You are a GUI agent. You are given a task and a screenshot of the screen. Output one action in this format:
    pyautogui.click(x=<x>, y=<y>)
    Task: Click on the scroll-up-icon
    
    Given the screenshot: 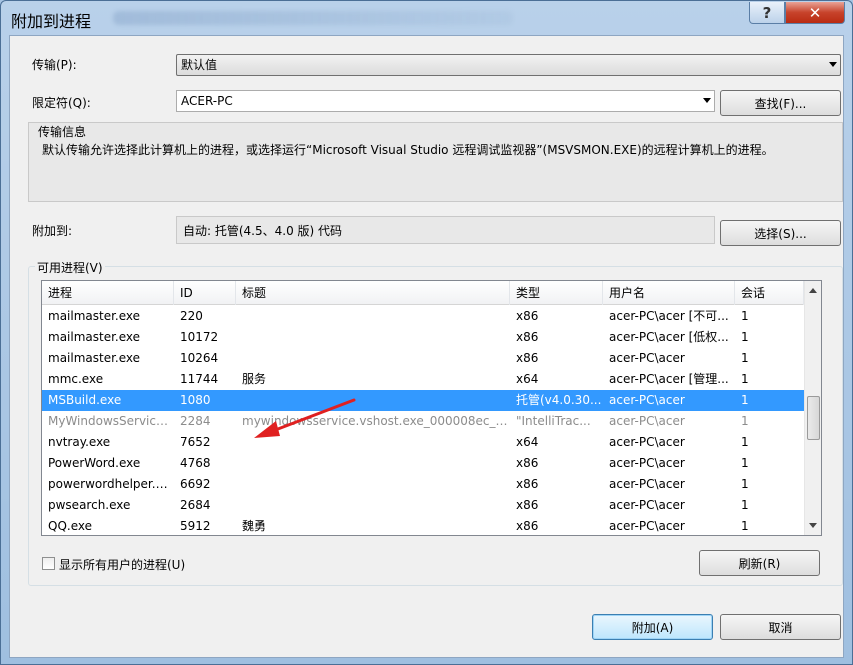 What is the action you would take?
    pyautogui.click(x=813, y=290)
    